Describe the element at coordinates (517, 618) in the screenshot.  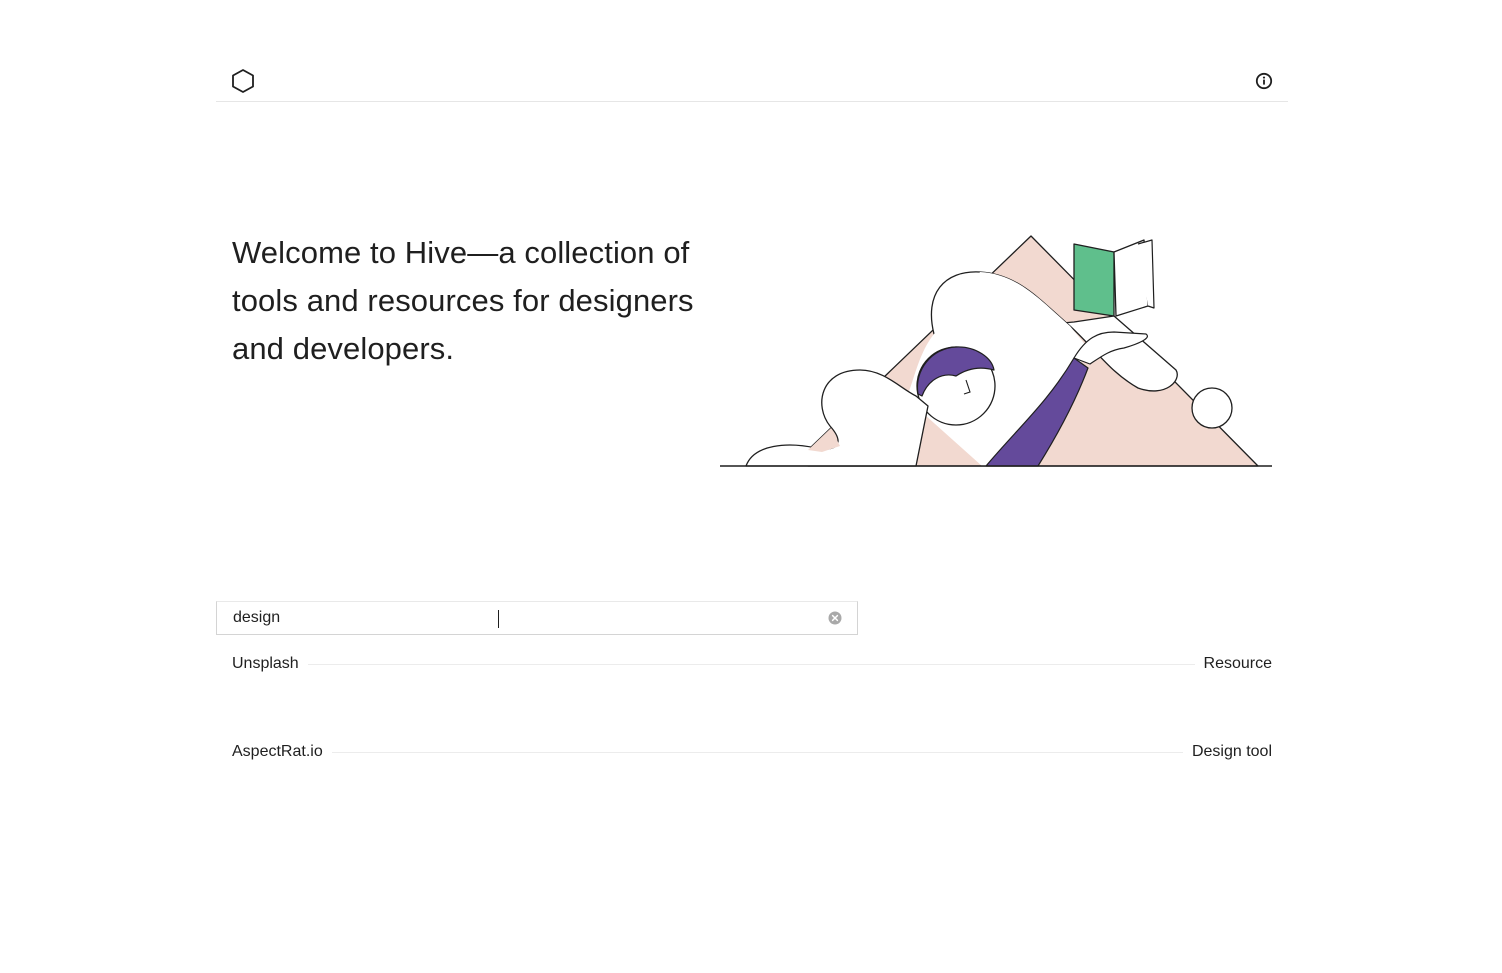
I see `search-input` at that location.